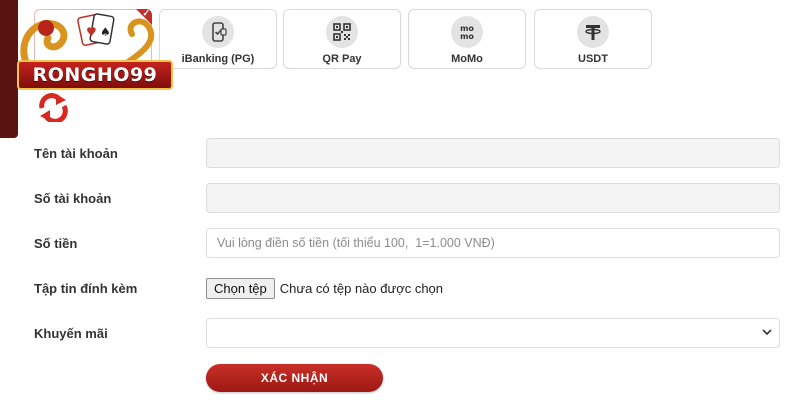 The width and height of the screenshot is (800, 400). Describe the element at coordinates (76, 153) in the screenshot. I see `account-name-label: Tên tài khoản` at that location.